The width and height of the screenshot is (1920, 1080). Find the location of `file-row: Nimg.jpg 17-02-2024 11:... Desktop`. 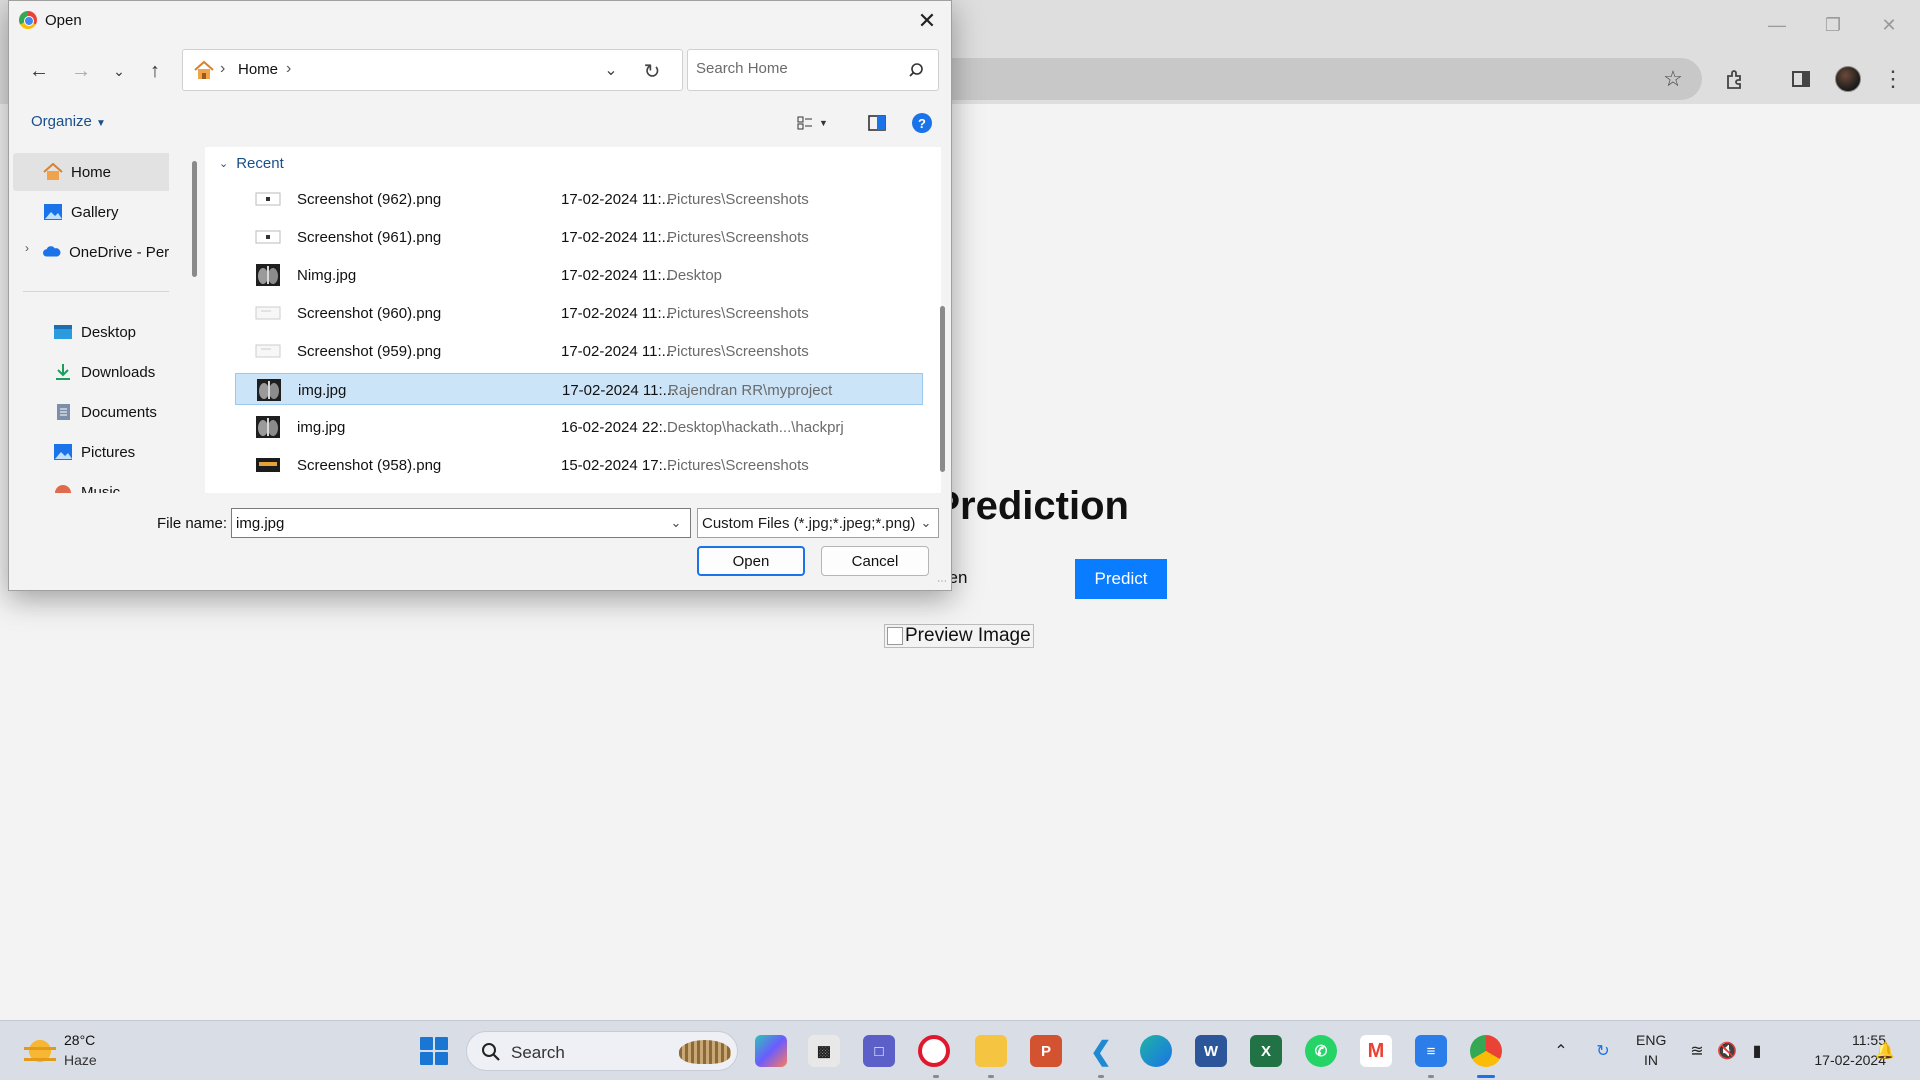

file-row: Nimg.jpg 17-02-2024 11:... Desktop is located at coordinates (579, 275).